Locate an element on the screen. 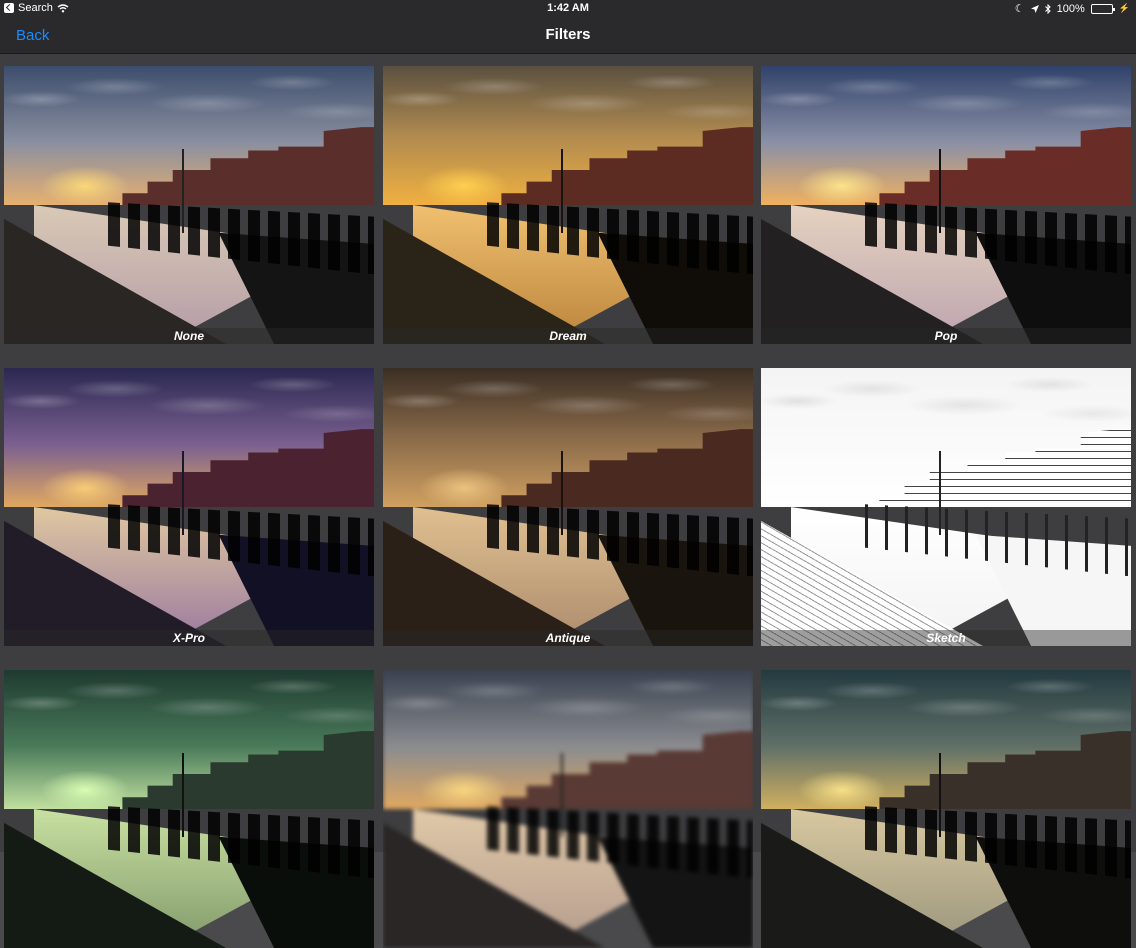  filter-label: None is located at coordinates (189, 336).